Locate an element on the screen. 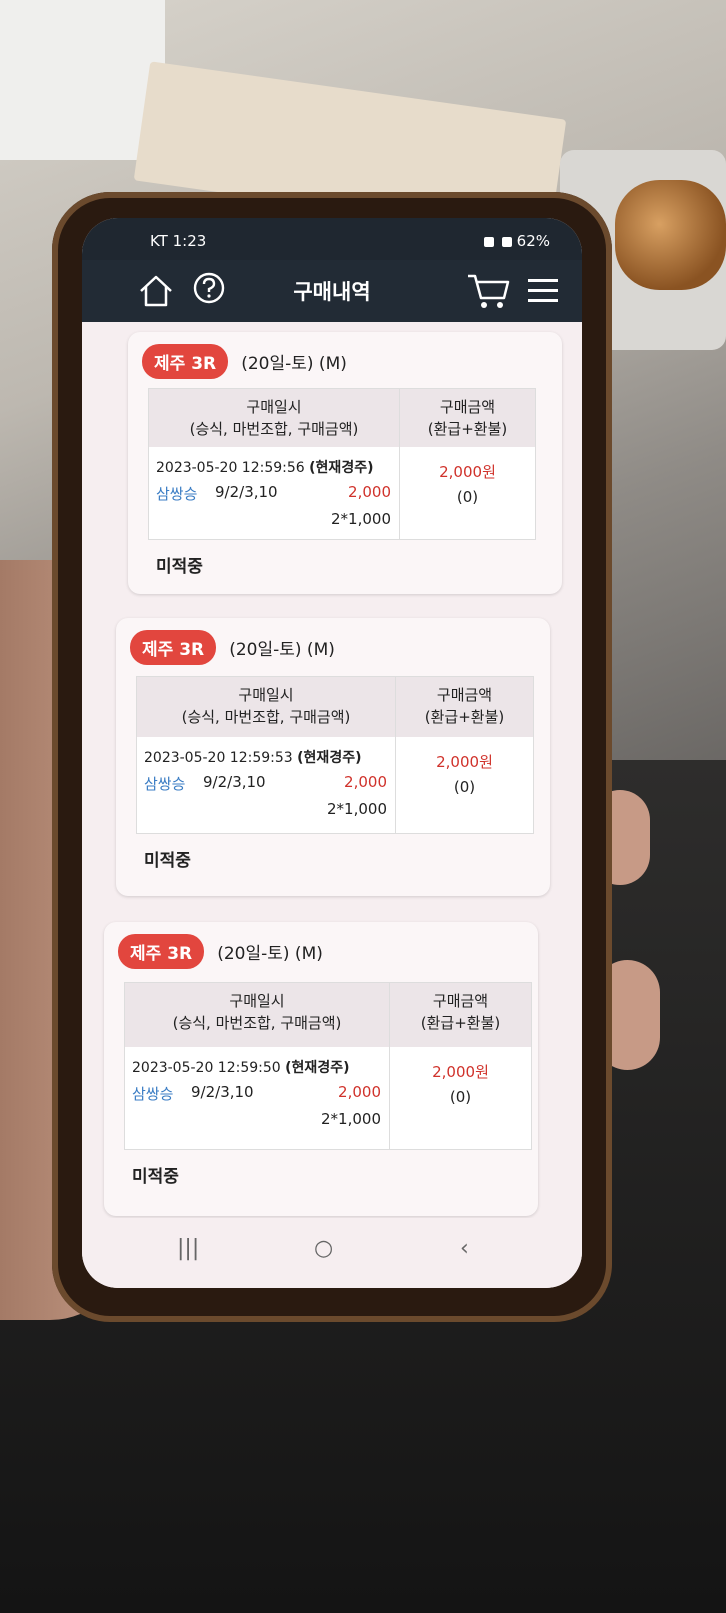  purchase-datetime: 2023-05-20 12:59:53 (현재경주) is located at coordinates (252, 757).